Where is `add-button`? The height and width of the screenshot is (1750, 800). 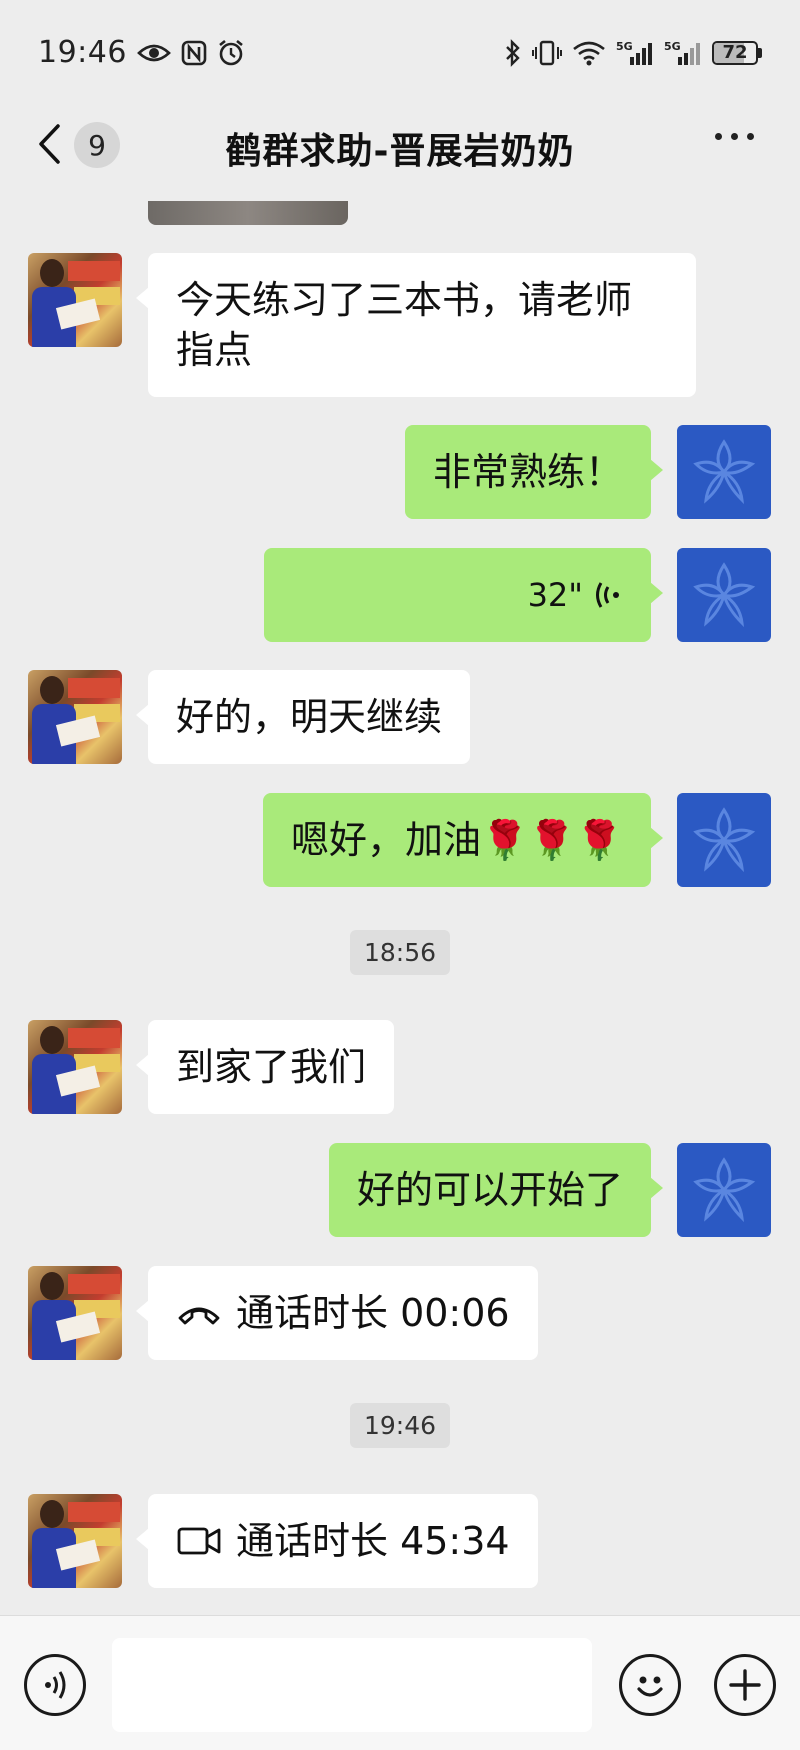 add-button is located at coordinates (745, 1685).